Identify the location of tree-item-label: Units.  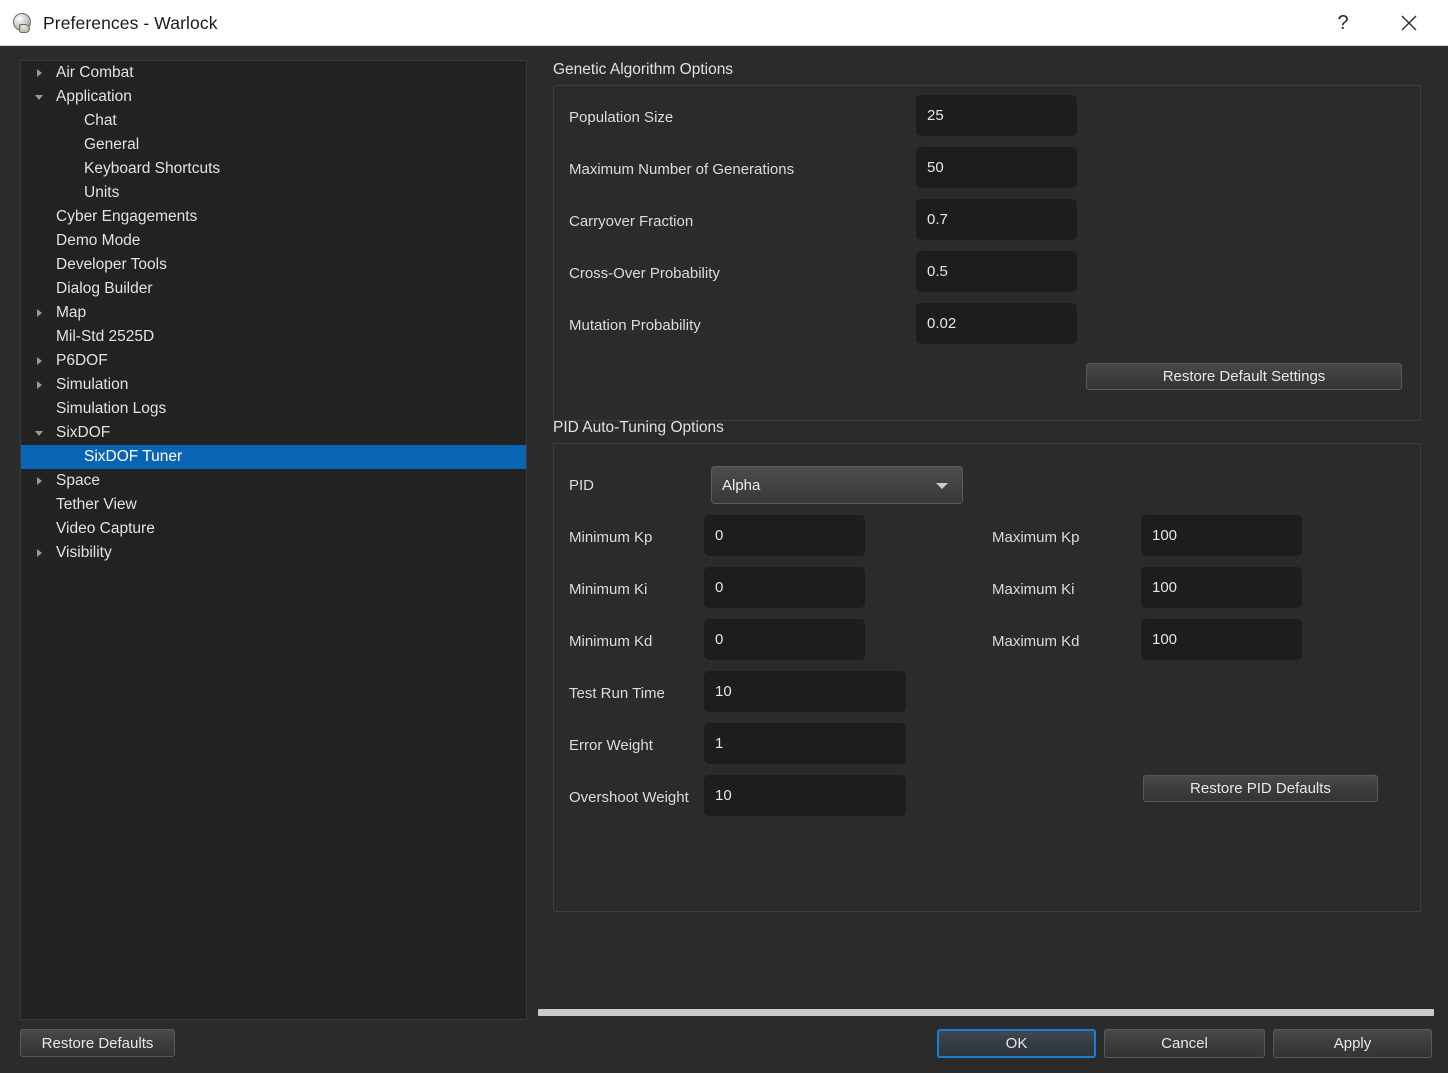
(102, 192).